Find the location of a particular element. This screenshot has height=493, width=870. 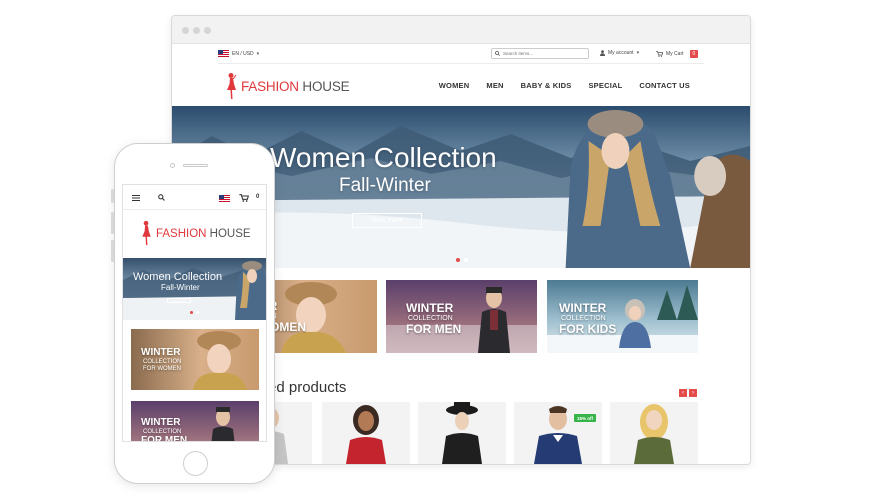

language-label: EN / USD is located at coordinates (243, 53).